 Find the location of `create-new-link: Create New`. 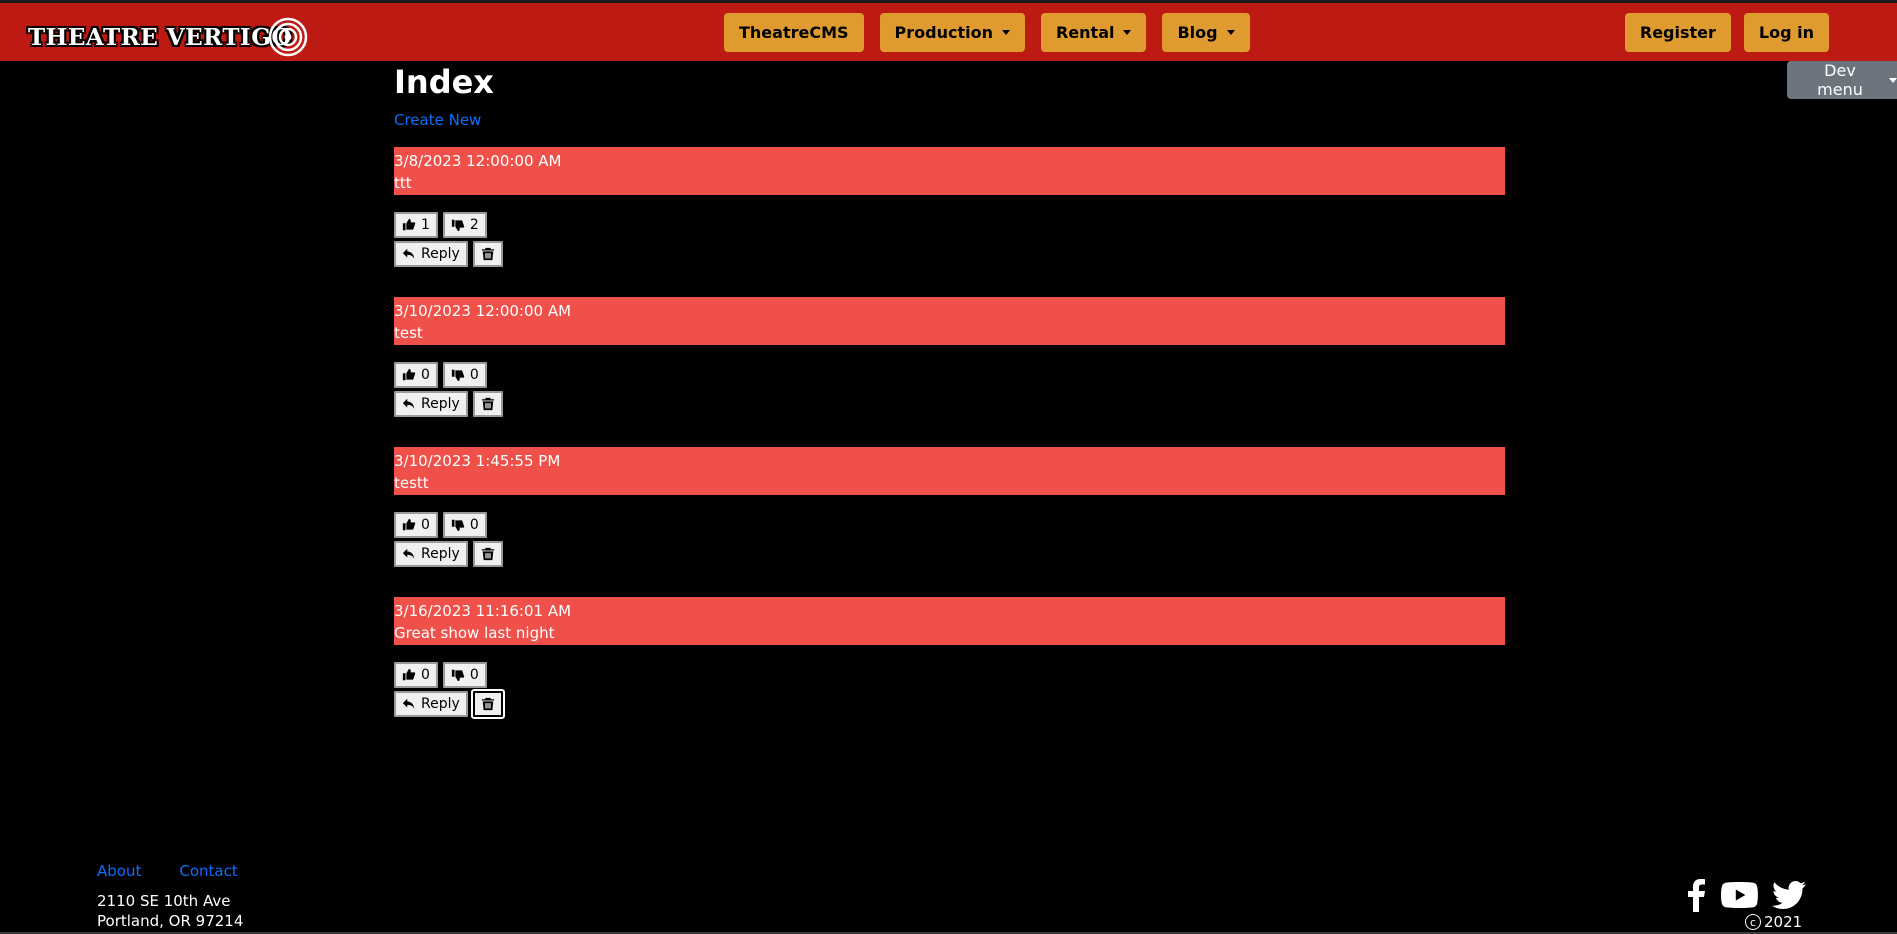

create-new-link: Create New is located at coordinates (949, 120).